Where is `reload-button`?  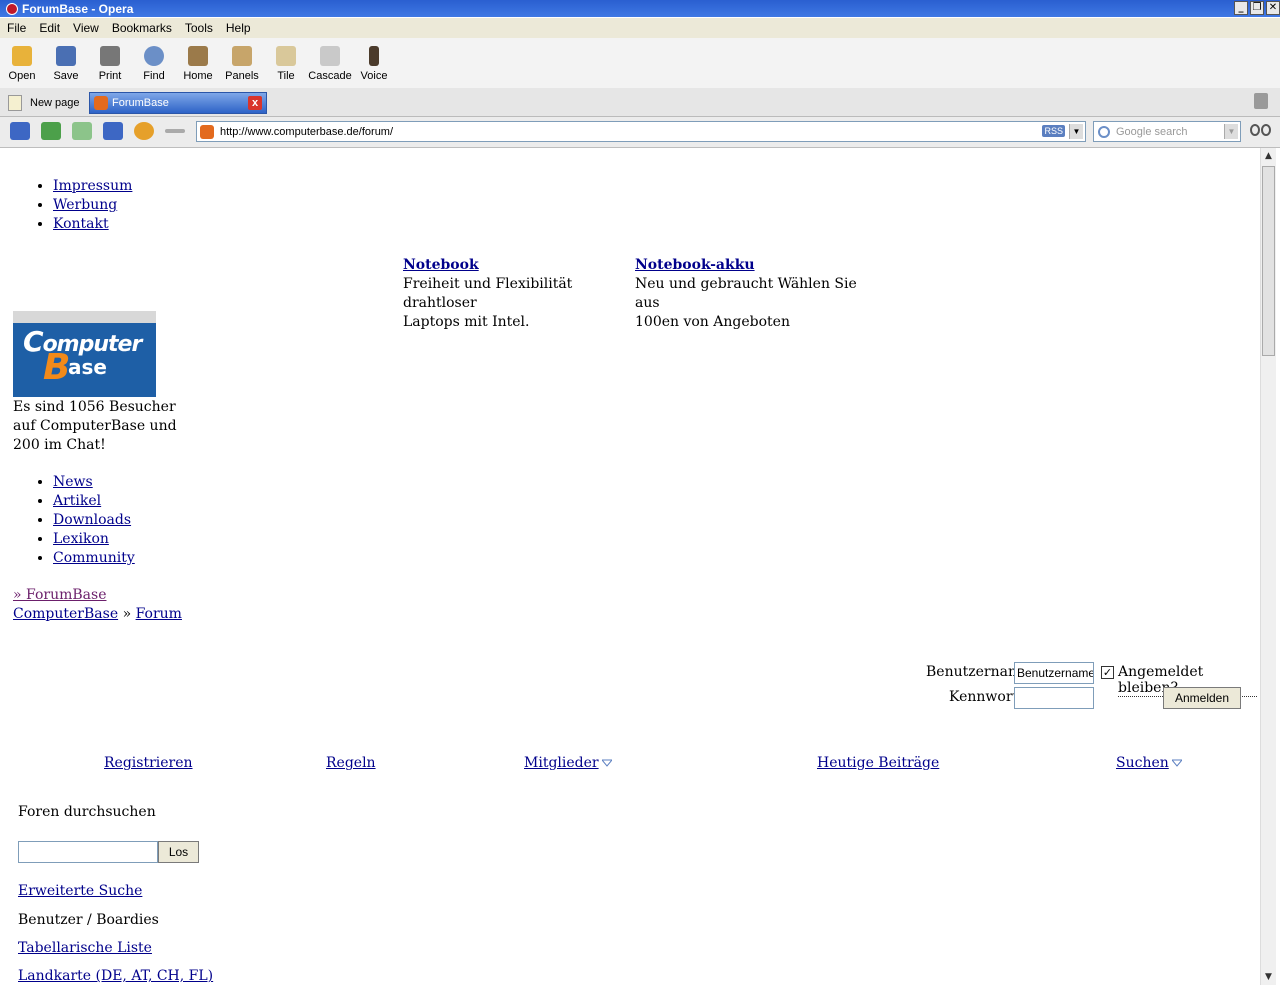 reload-button is located at coordinates (144, 131).